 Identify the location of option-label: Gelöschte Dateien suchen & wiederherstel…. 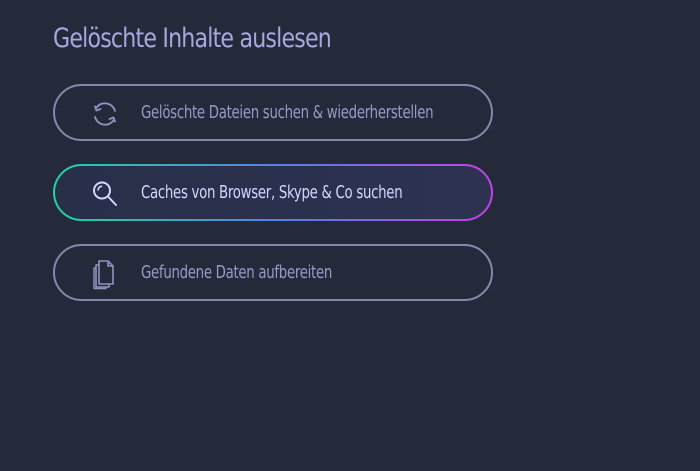
(287, 112).